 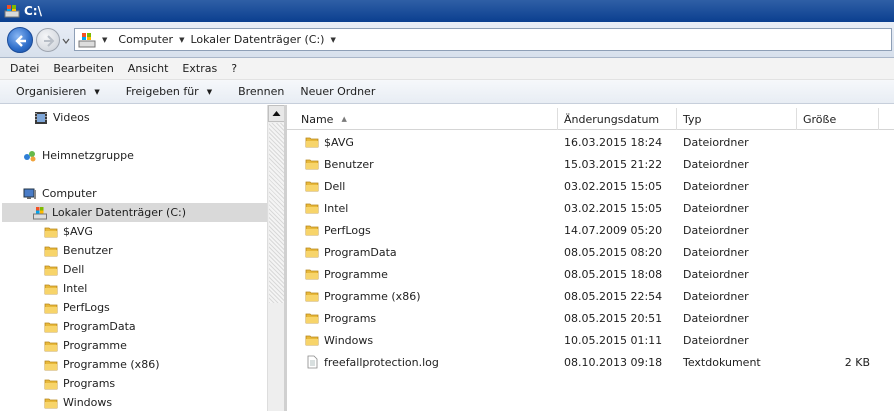 What do you see at coordinates (58, 91) in the screenshot?
I see `organize-button: Organisieren ▼` at bounding box center [58, 91].